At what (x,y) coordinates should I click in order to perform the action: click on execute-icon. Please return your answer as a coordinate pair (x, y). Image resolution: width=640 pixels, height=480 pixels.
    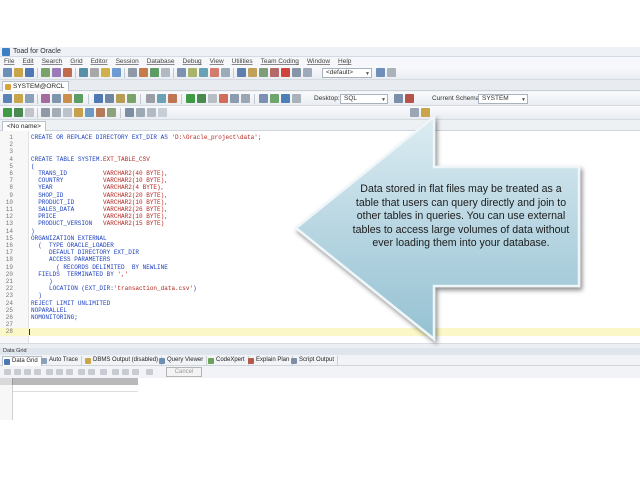
    Looking at the image, I should click on (190, 98).